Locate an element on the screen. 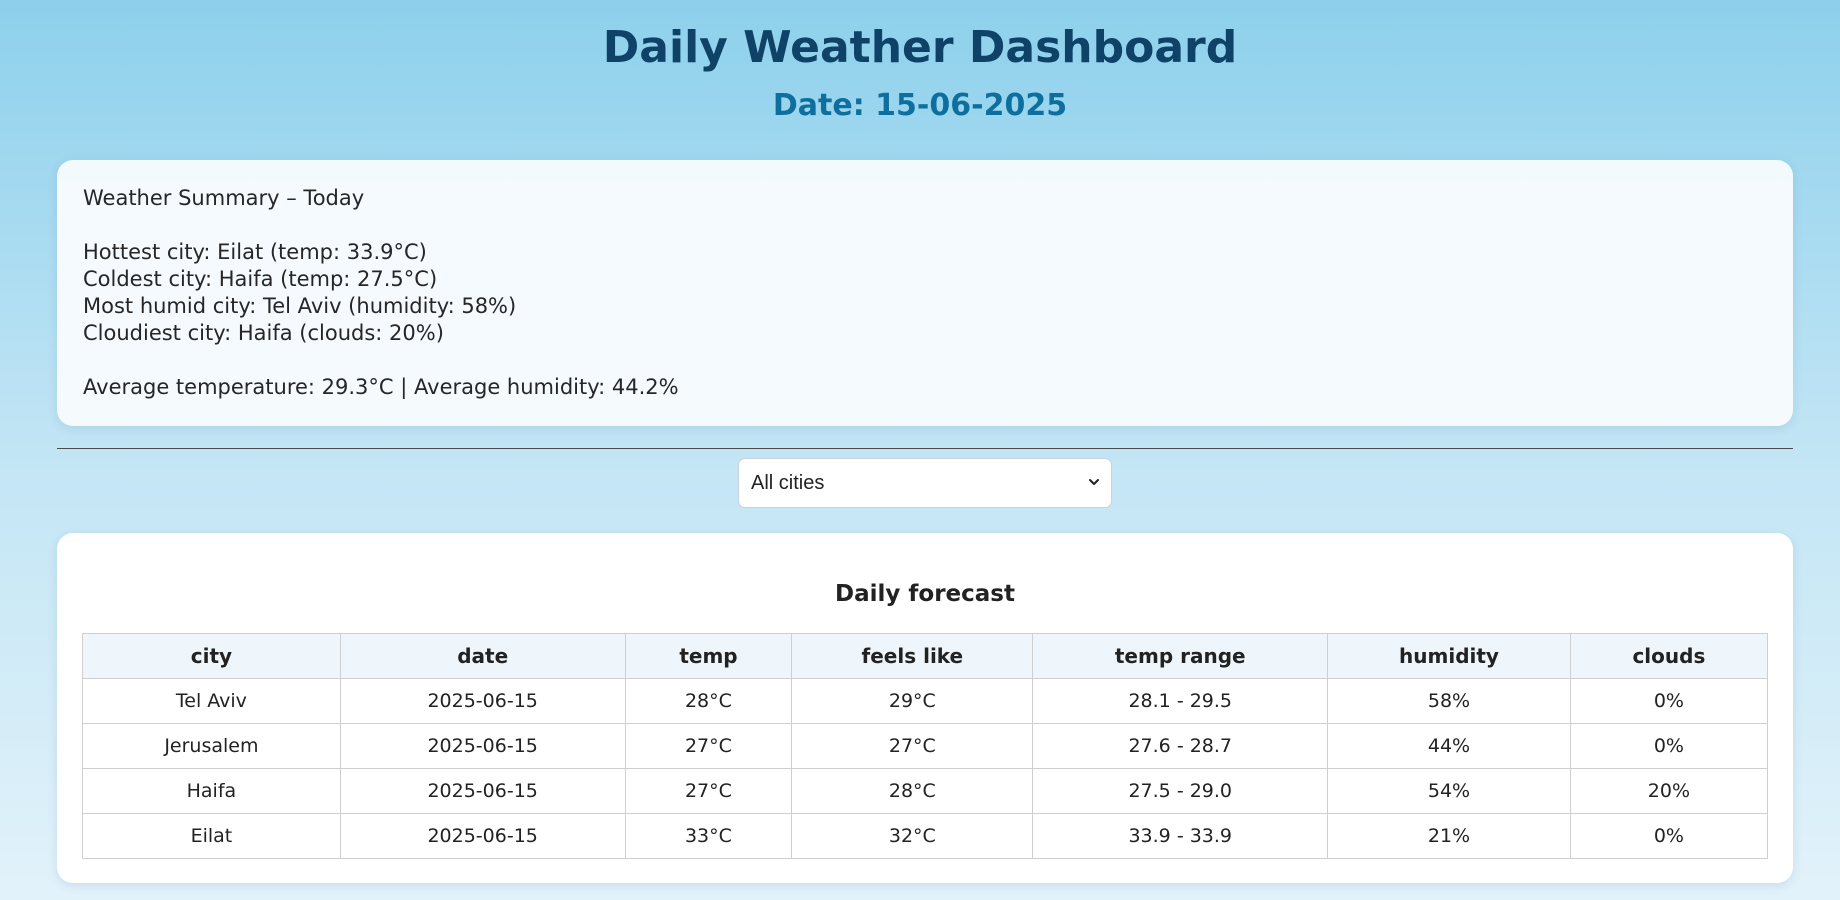 The height and width of the screenshot is (900, 1840). cell-feels-like: 28°C is located at coordinates (912, 791).